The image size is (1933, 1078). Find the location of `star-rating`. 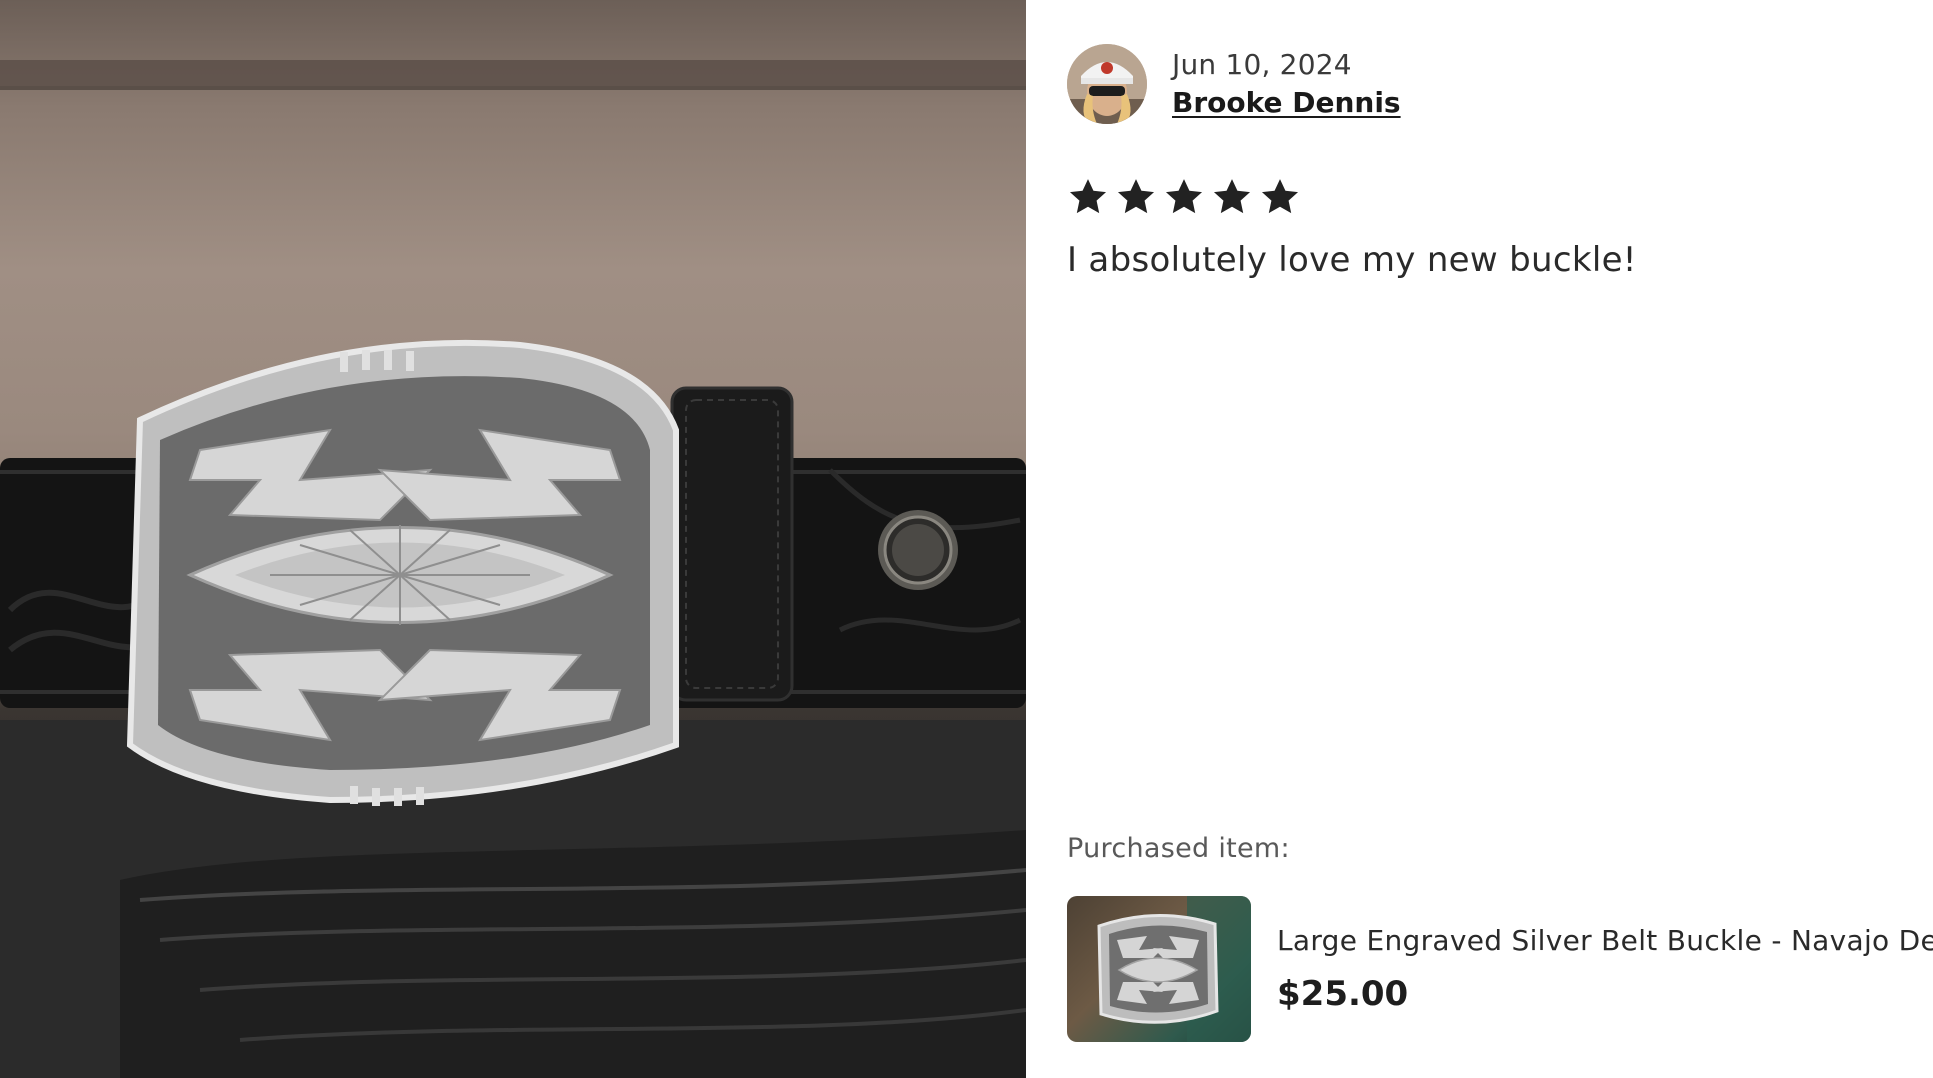

star-rating is located at coordinates (1184, 197).